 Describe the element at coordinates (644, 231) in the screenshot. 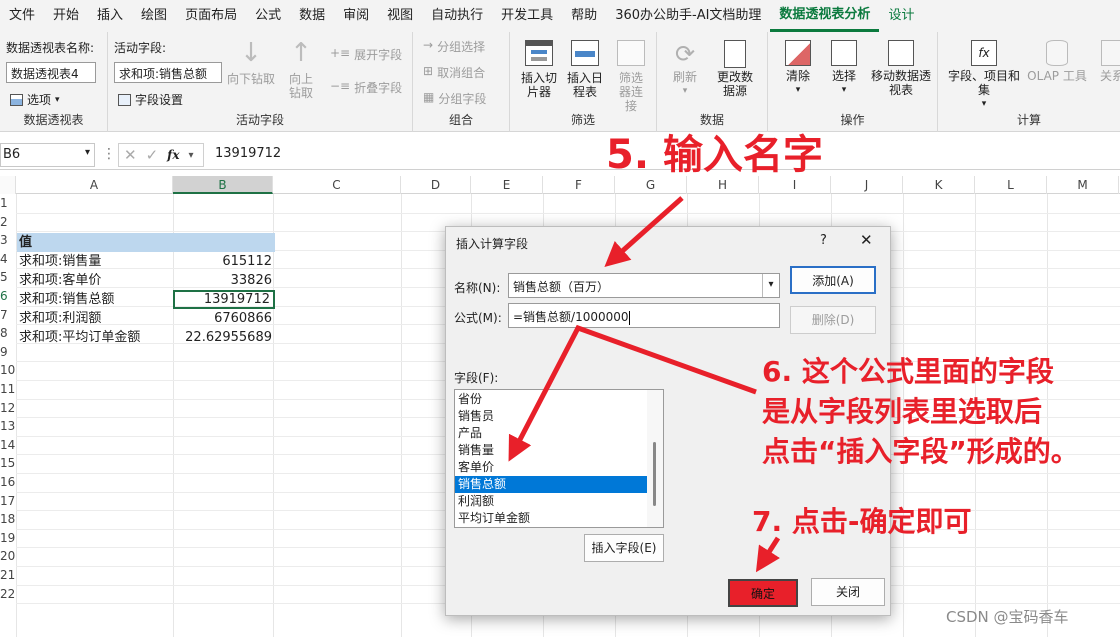

I see `arrow-to-name-field` at that location.